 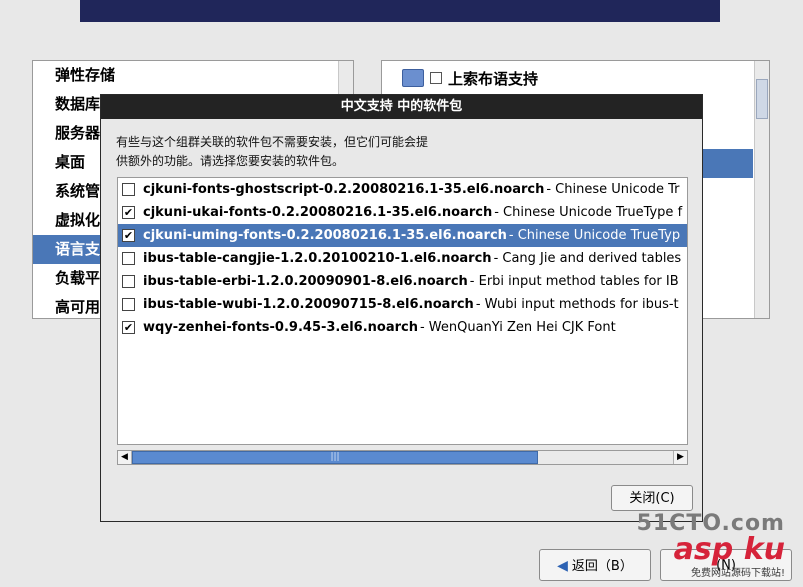 I want to click on dialog-title: 中文支持 中的软件包, so click(x=401, y=107).